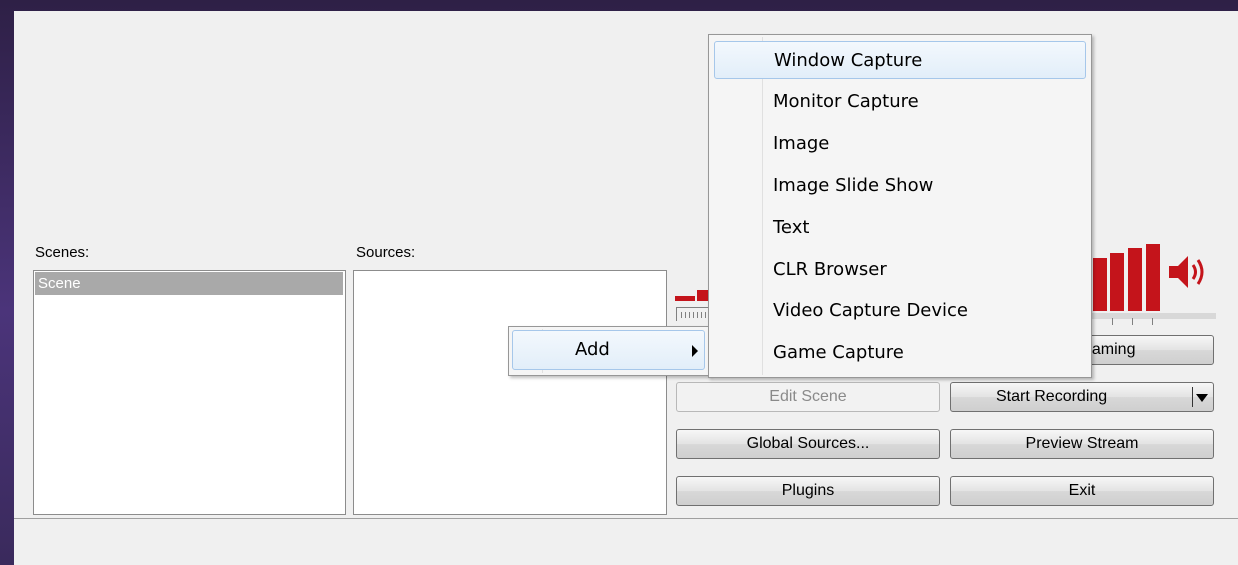 The width and height of the screenshot is (1238, 565). What do you see at coordinates (386, 252) in the screenshot?
I see `sources-label: Sources:` at bounding box center [386, 252].